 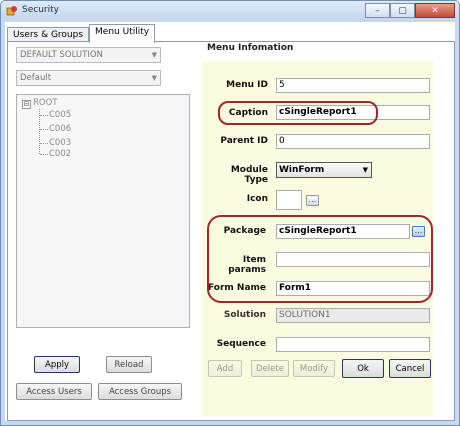 I want to click on tree-node: C005, so click(x=60, y=115).